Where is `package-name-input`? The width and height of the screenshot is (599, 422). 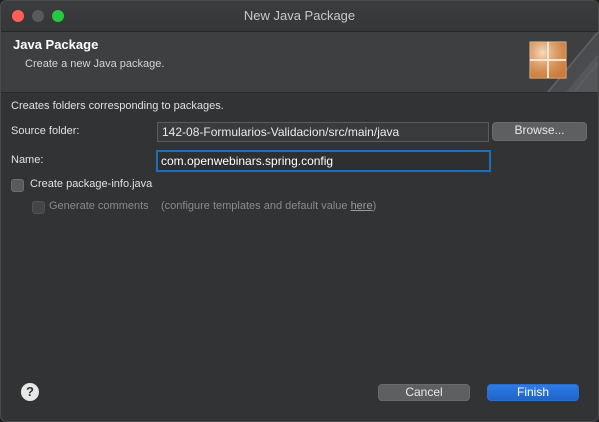
package-name-input is located at coordinates (323, 161).